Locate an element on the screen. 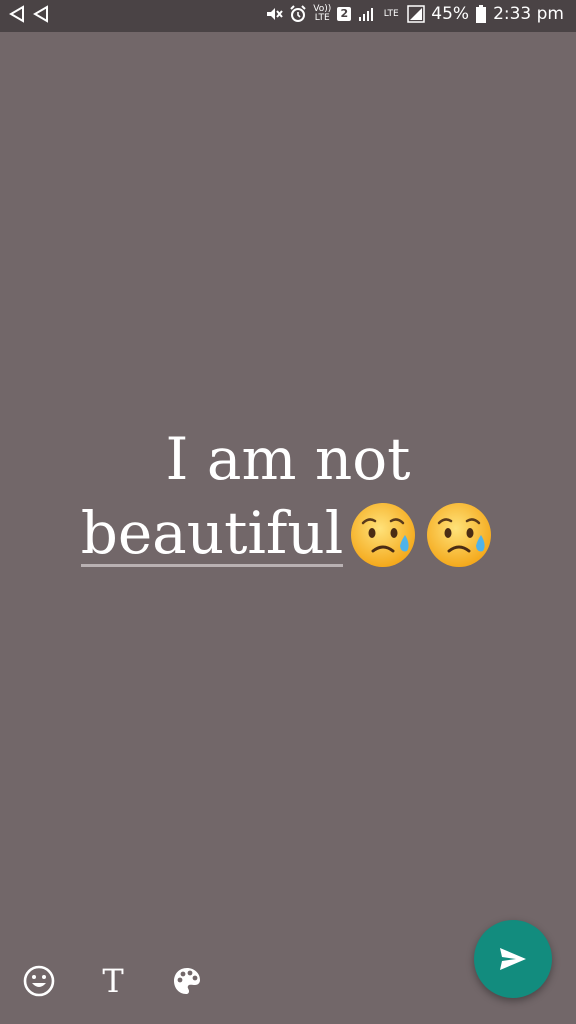 Image resolution: width=576 pixels, height=1024 pixels. send-icon is located at coordinates (513, 959).